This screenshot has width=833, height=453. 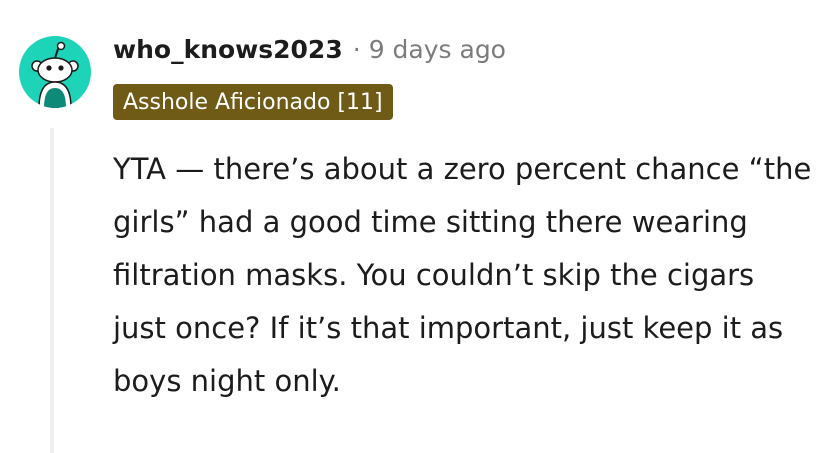 I want to click on username-link: who_knows2023, so click(x=228, y=49).